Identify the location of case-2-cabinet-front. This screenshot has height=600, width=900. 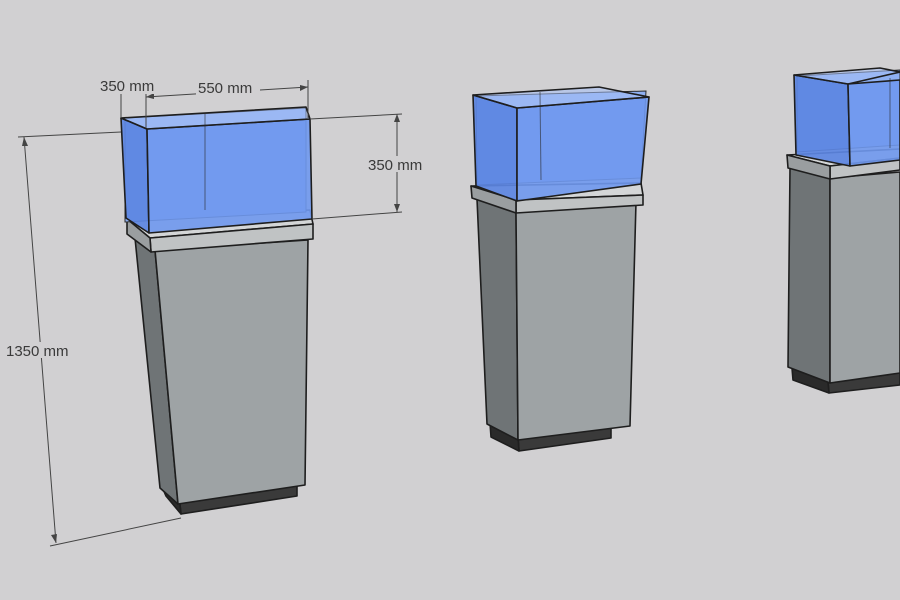
(576, 321).